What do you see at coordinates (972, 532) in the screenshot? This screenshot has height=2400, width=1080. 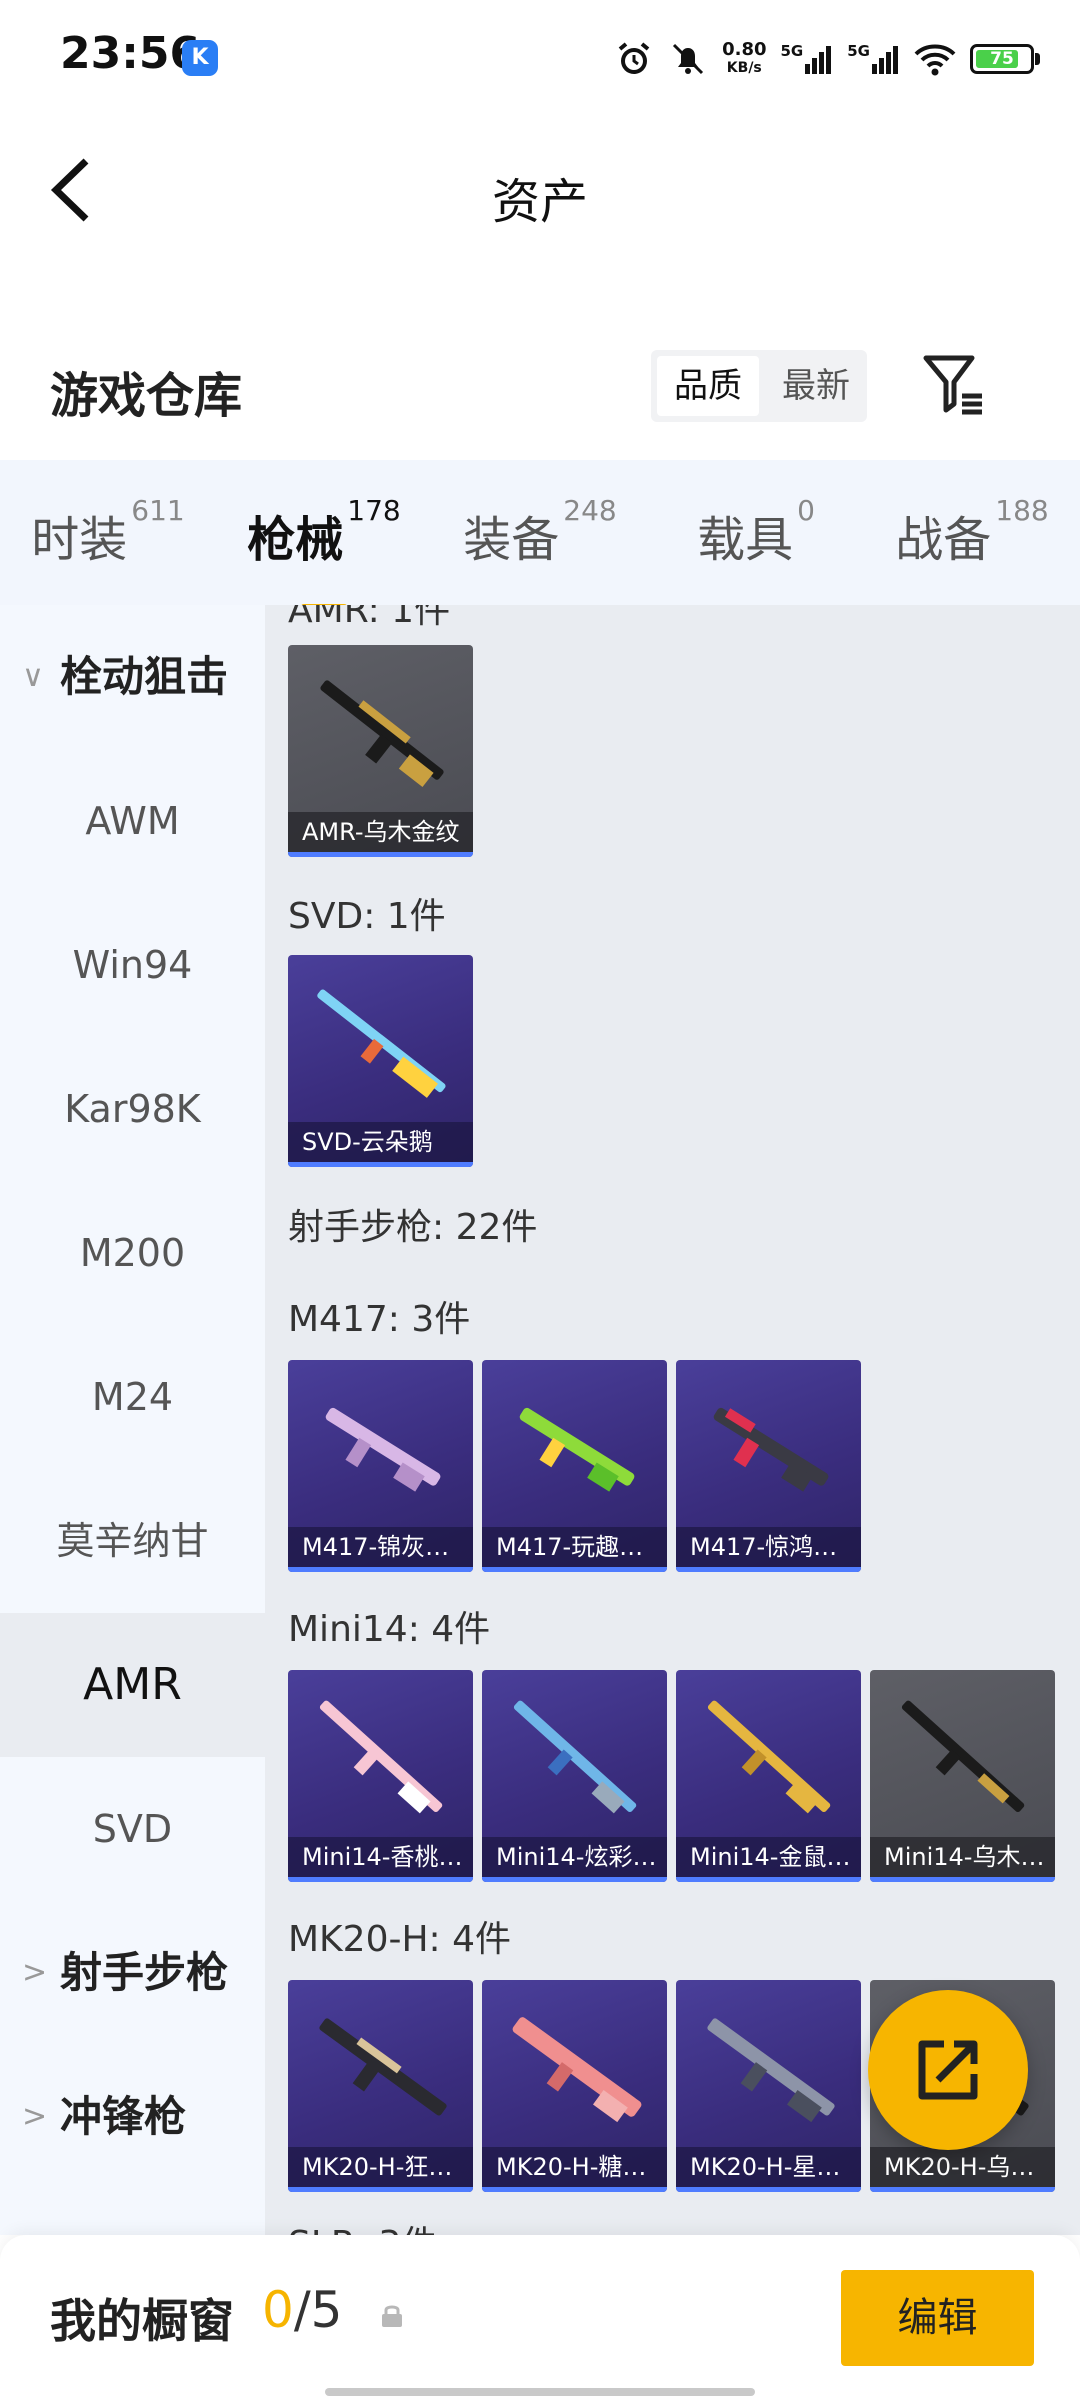 I see `tab-gear: 战备188` at bounding box center [972, 532].